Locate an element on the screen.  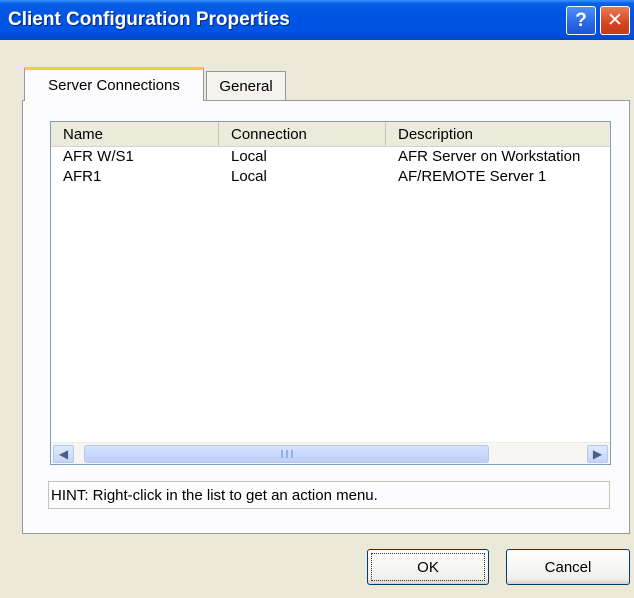
scroll-left-button: ◀ is located at coordinates (63, 454).